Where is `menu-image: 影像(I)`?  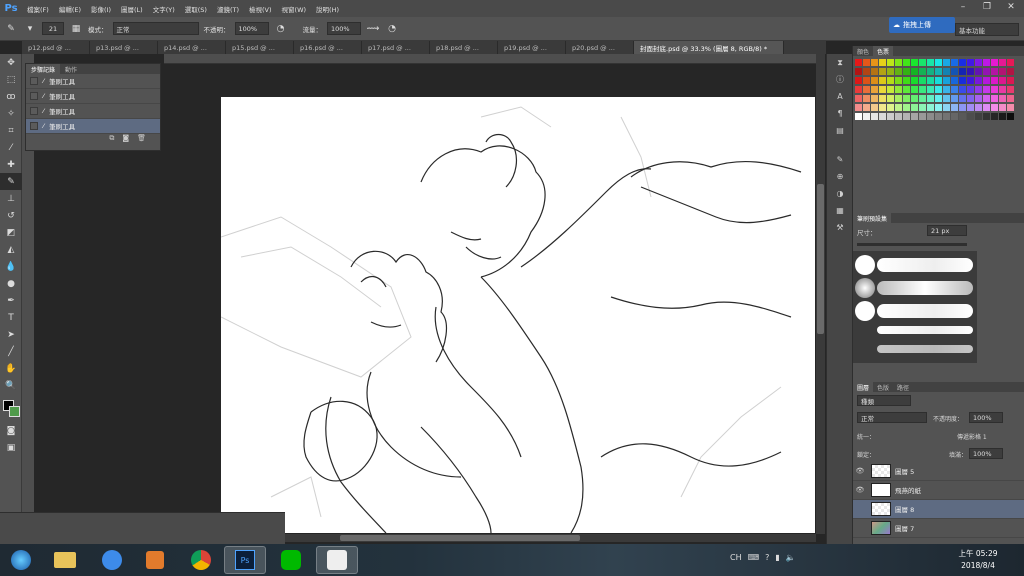 menu-image: 影像(I) is located at coordinates (101, 9).